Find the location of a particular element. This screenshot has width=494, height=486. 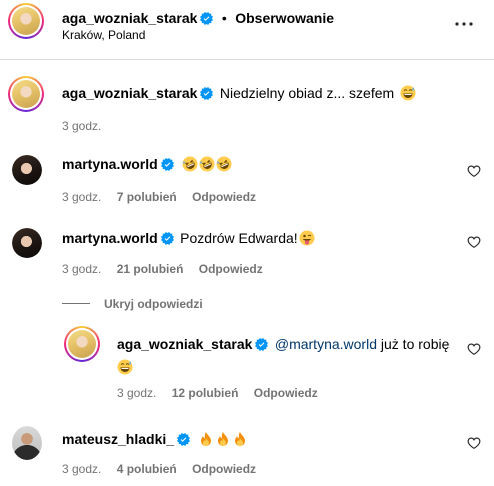

caption-time: 3 godz. is located at coordinates (81, 126).